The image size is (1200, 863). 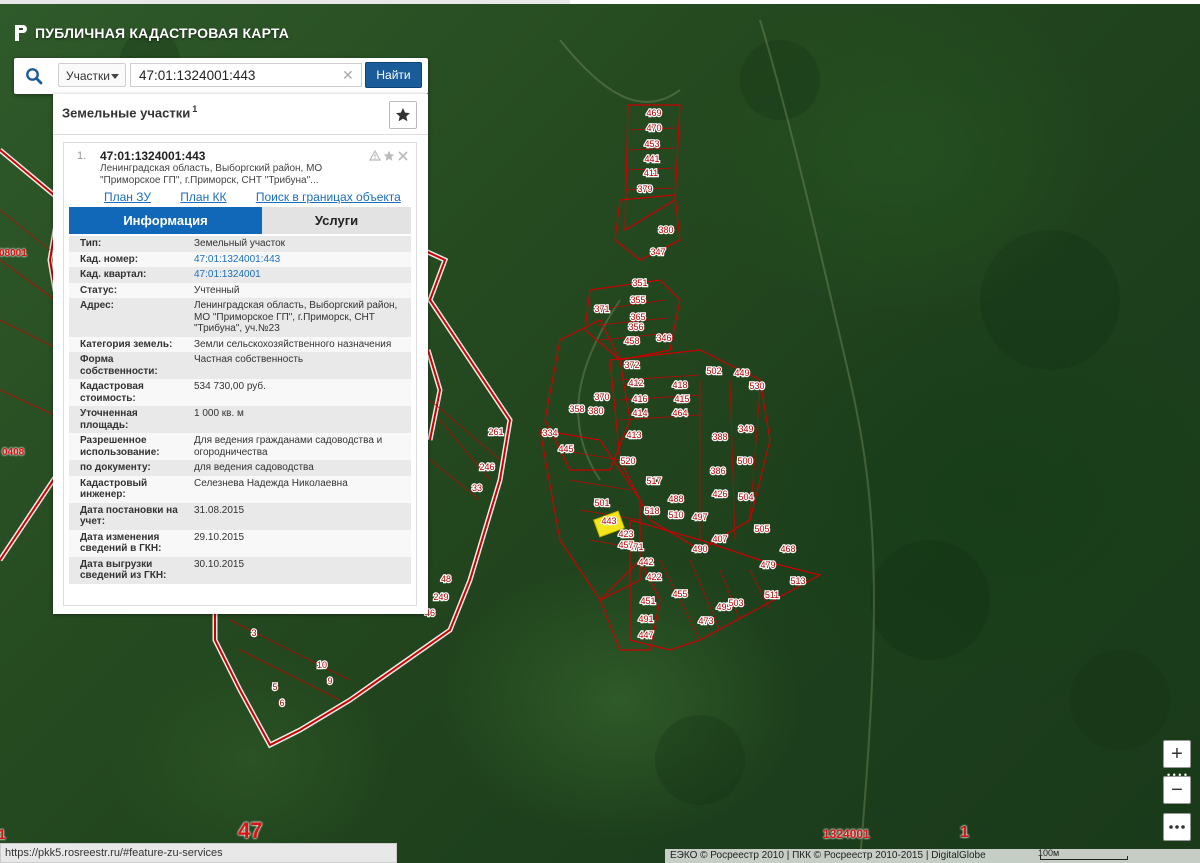 I want to click on parcel-number: 518, so click(x=651, y=511).